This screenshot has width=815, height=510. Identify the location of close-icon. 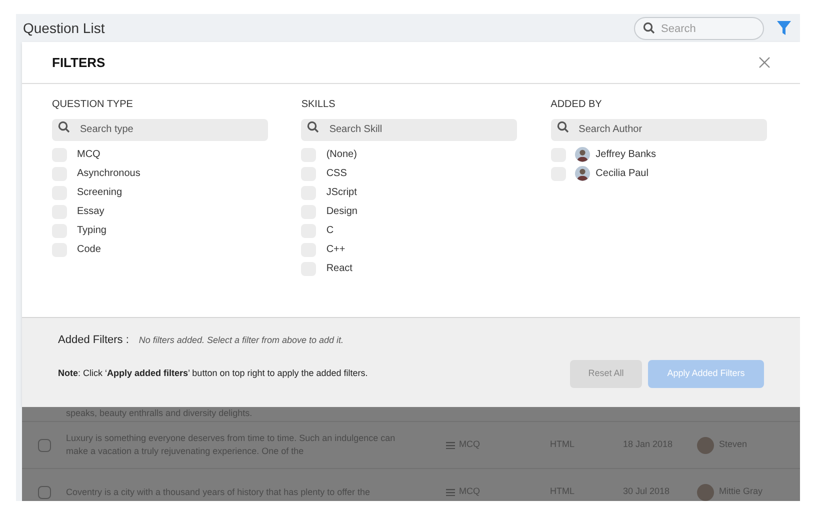
(764, 62).